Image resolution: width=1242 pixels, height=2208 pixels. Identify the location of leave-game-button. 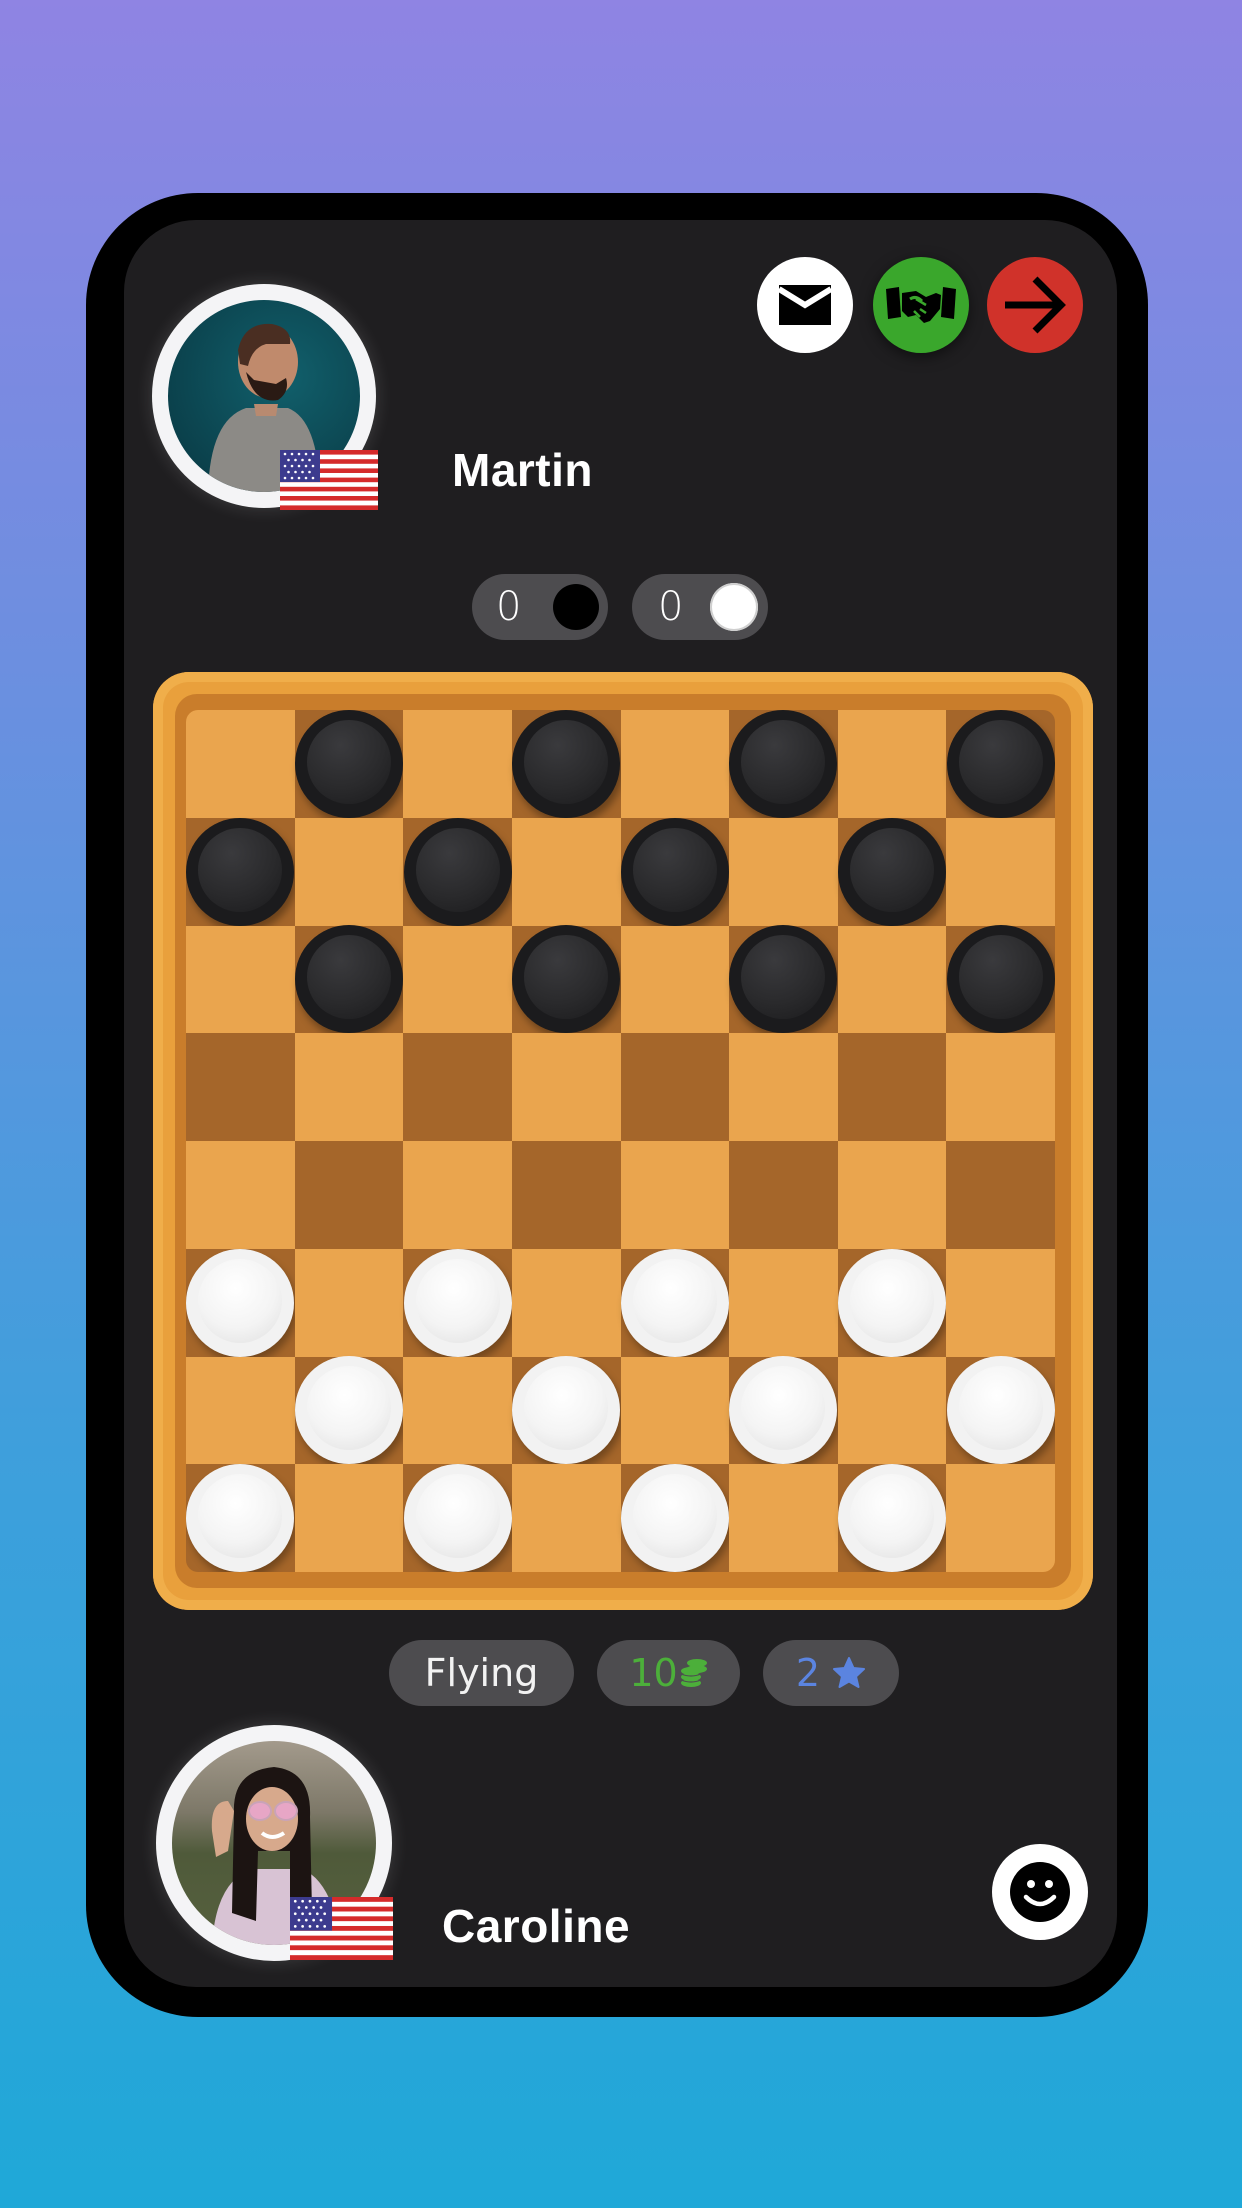
(1035, 305).